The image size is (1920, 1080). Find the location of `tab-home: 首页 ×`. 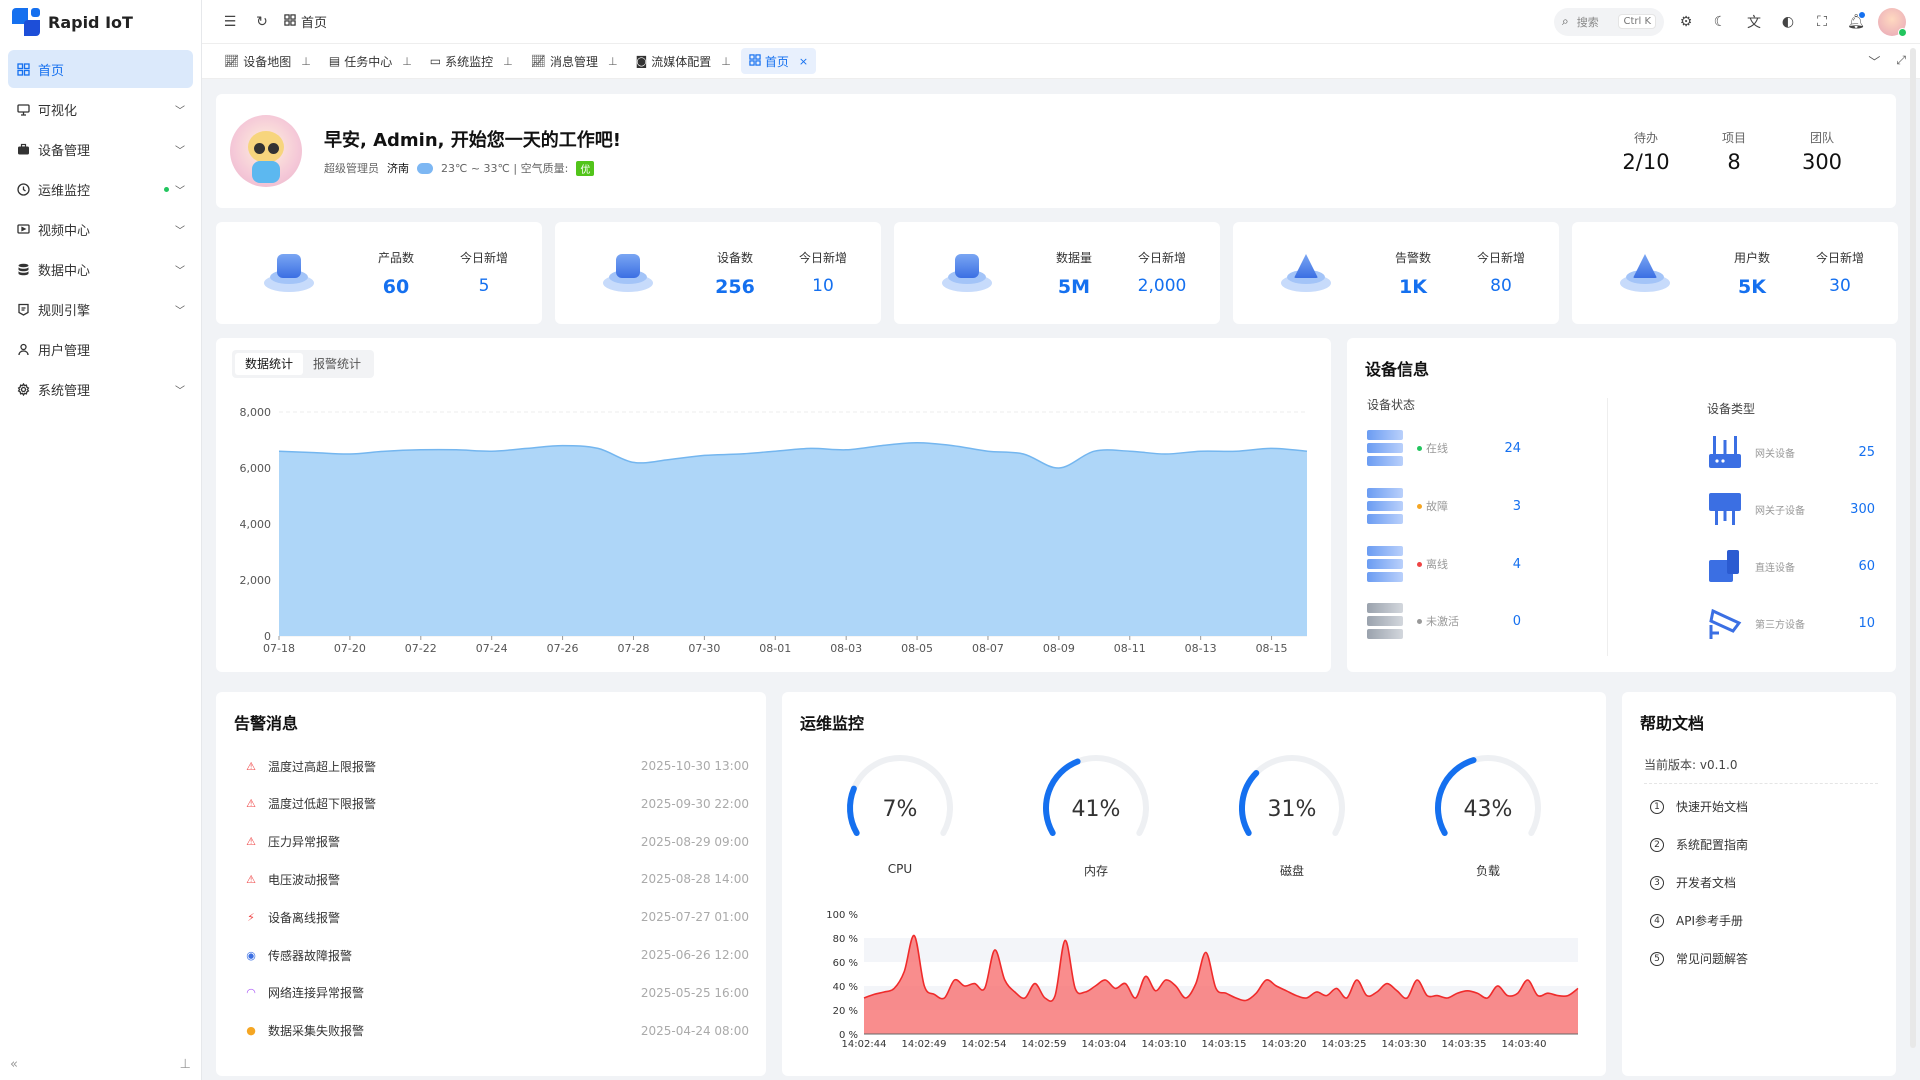

tab-home: 首页 × is located at coordinates (778, 61).